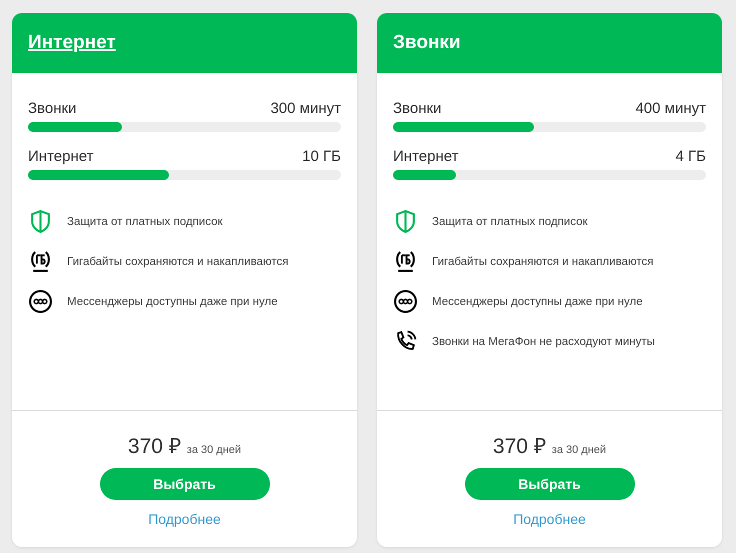  What do you see at coordinates (321, 156) in the screenshot?
I see `allowance-amount: 10 ГБ` at bounding box center [321, 156].